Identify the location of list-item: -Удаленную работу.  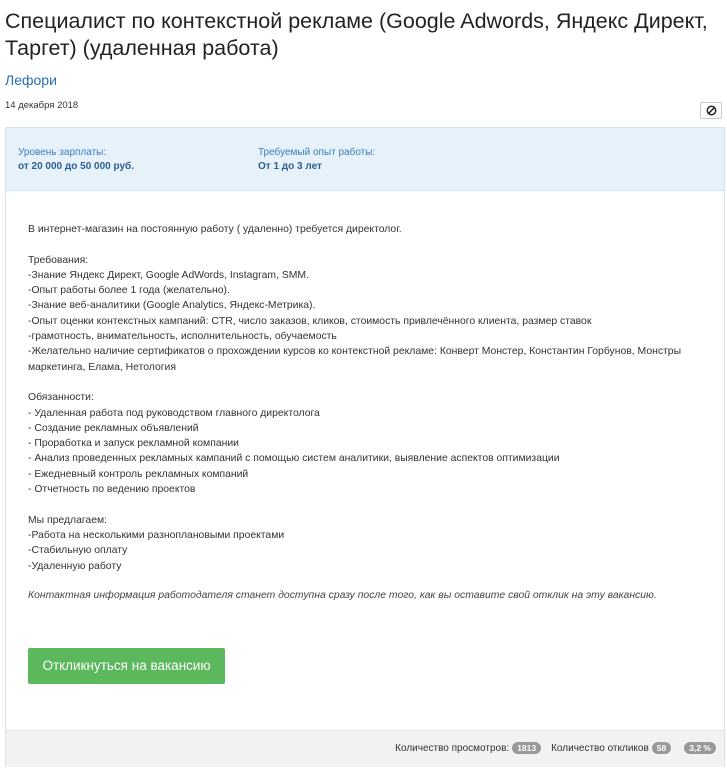
(75, 566).